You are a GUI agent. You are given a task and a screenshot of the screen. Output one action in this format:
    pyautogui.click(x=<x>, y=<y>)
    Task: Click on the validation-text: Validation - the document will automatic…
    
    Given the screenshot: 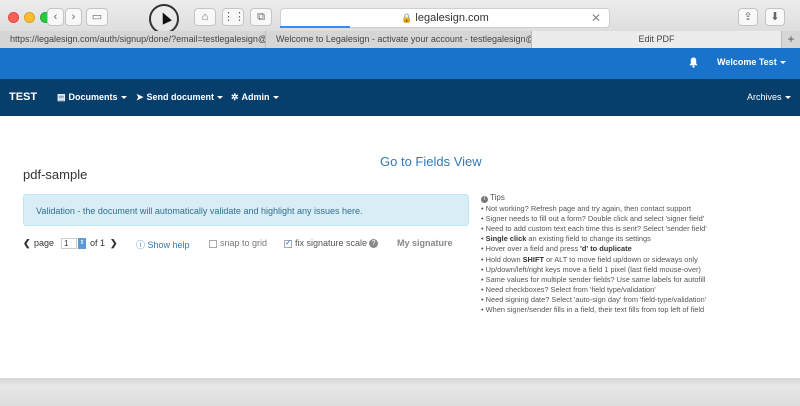 What is the action you would take?
    pyautogui.click(x=199, y=211)
    